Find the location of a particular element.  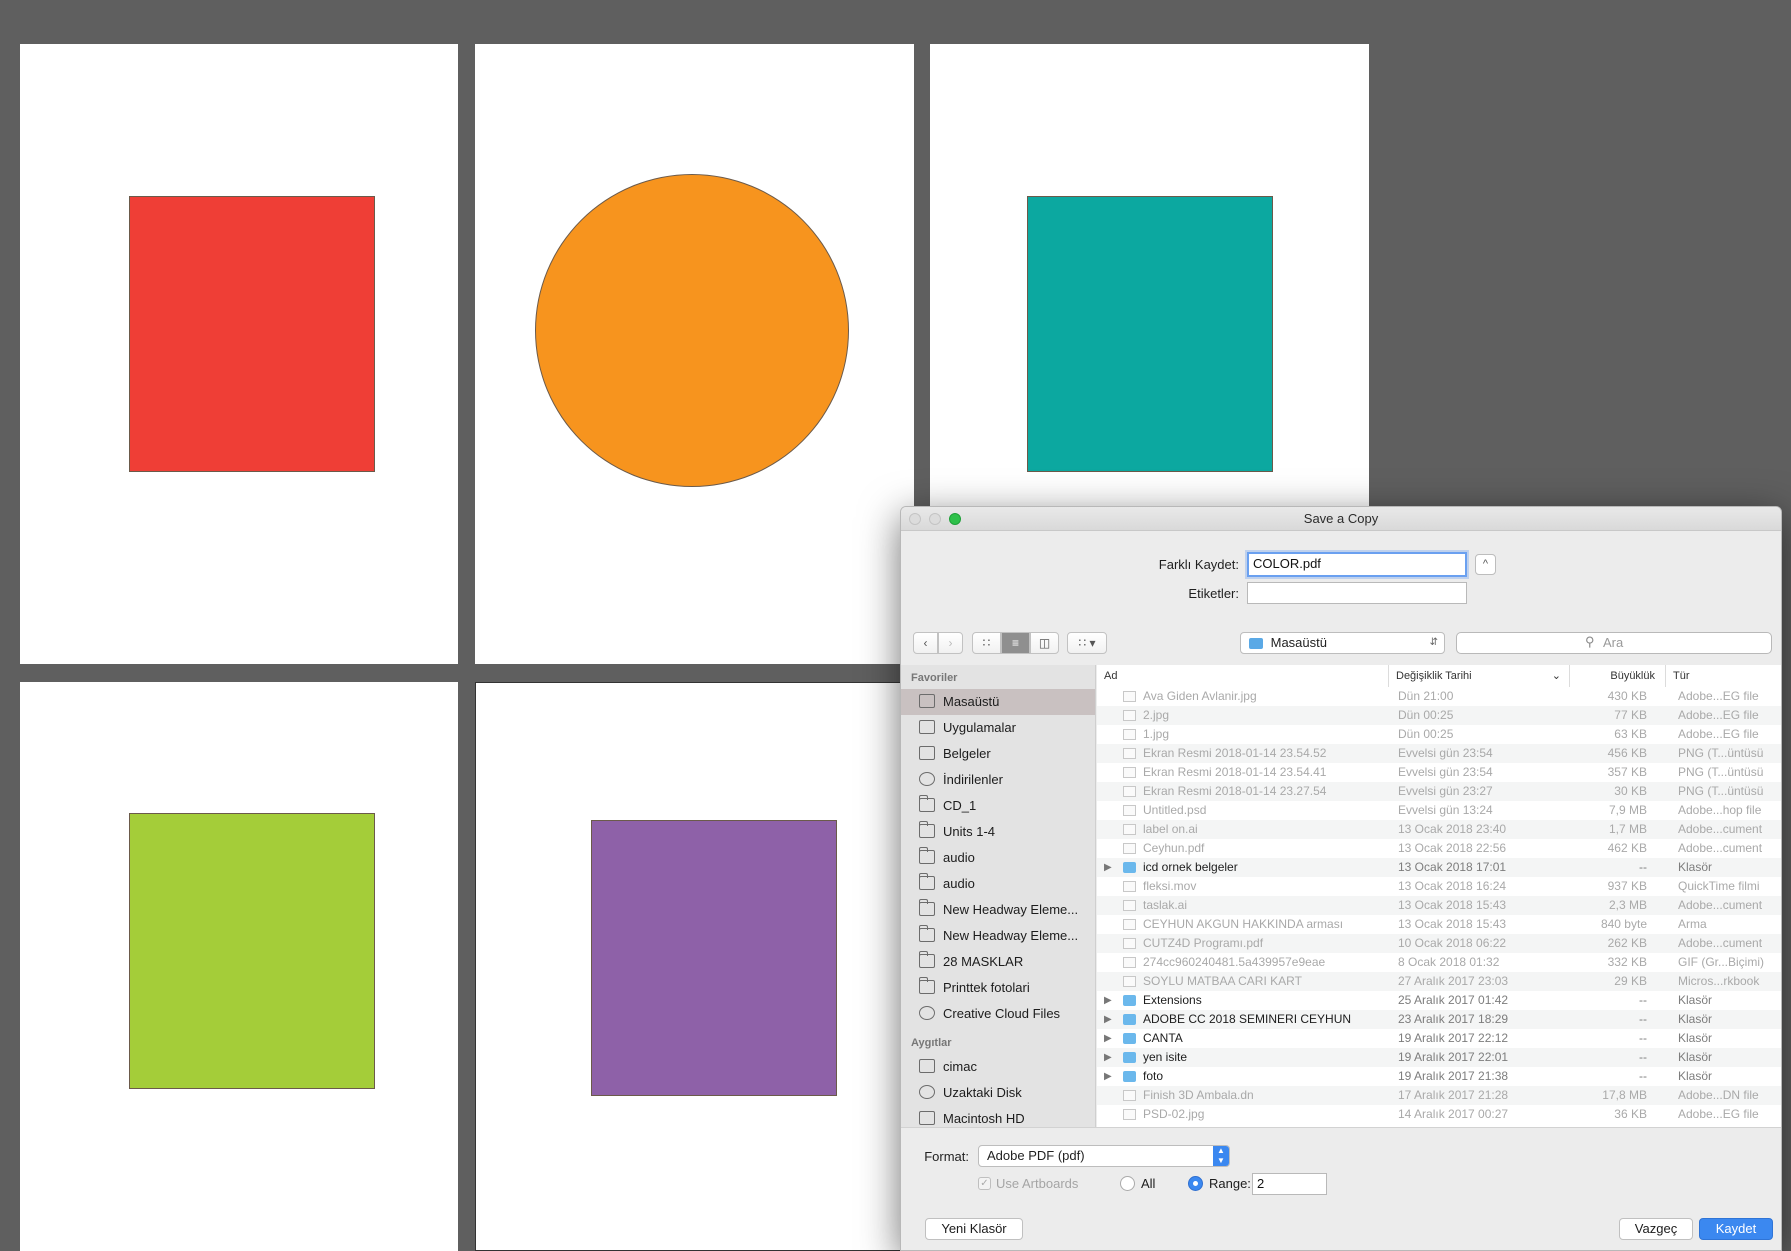

file-row: 1.jpg Dün 00:25 63 KB Adobe...EG file is located at coordinates (1439, 734).